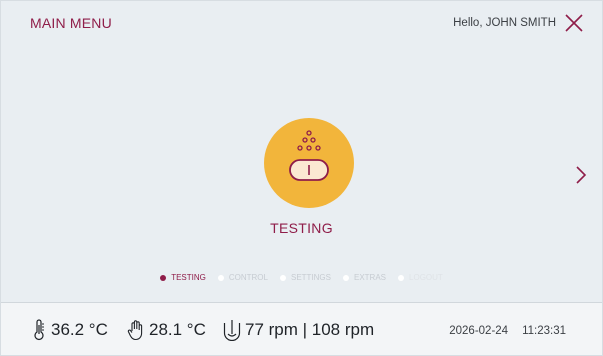 This screenshot has height=356, width=603. What do you see at coordinates (301, 228) in the screenshot?
I see `module-label: TESTING` at bounding box center [301, 228].